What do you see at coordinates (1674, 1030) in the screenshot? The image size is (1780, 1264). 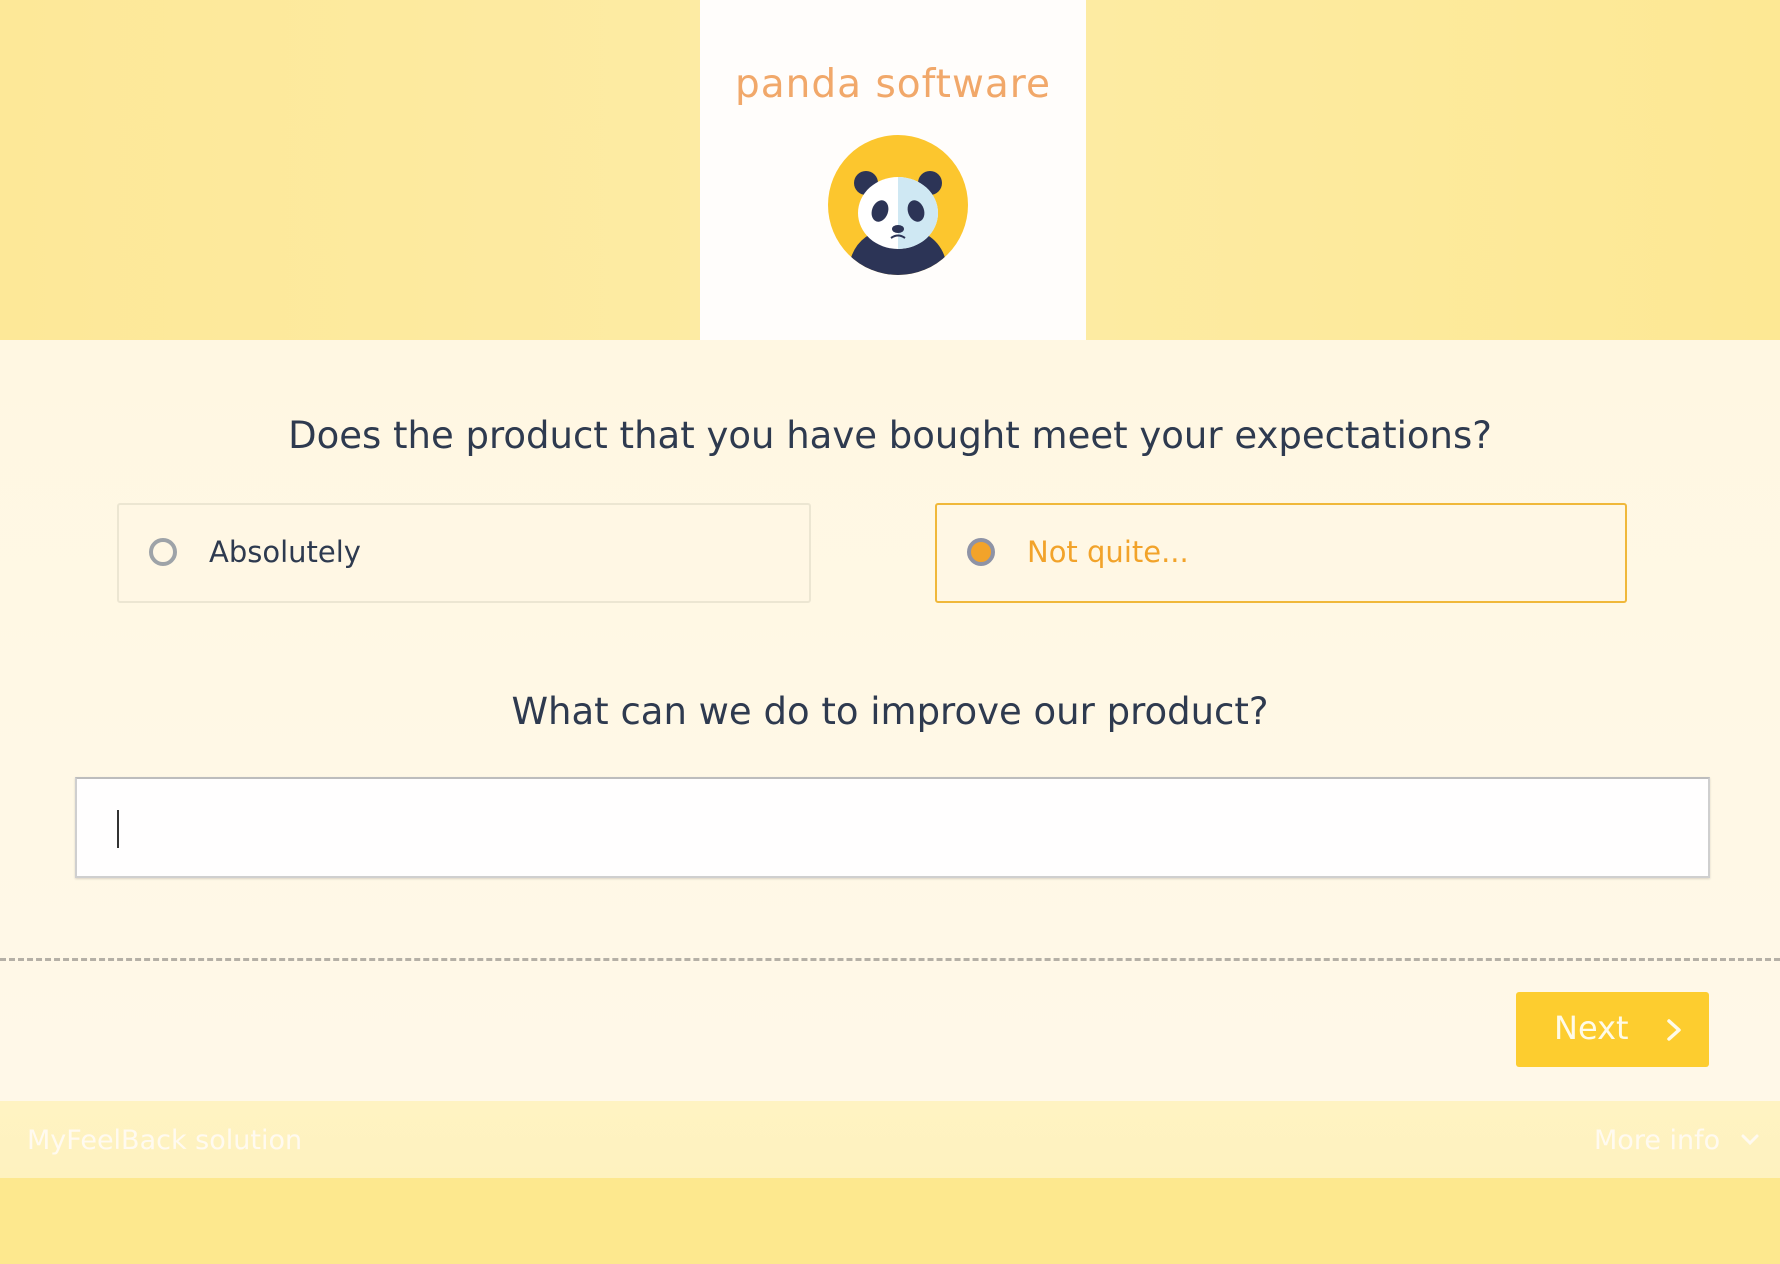 I see `chevron-right-icon` at bounding box center [1674, 1030].